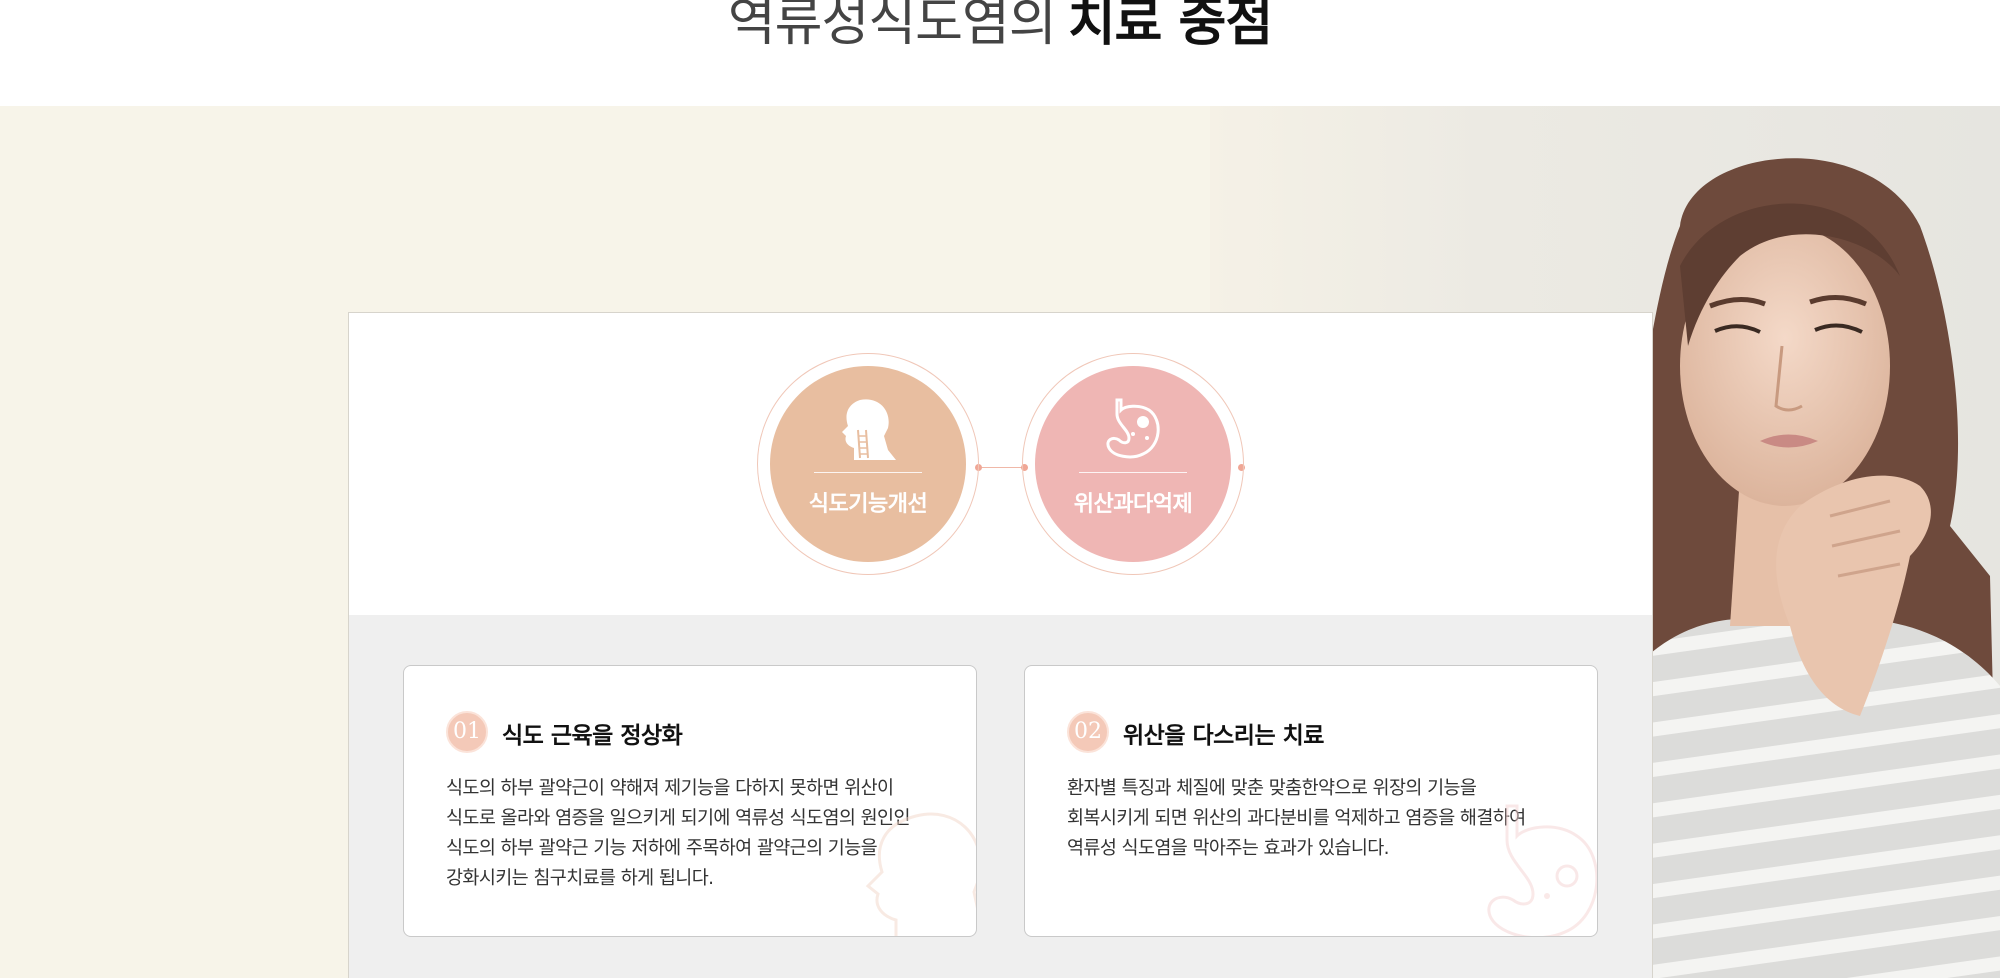 The height and width of the screenshot is (978, 2000). Describe the element at coordinates (1088, 732) in the screenshot. I see `number-badge: 02` at that location.